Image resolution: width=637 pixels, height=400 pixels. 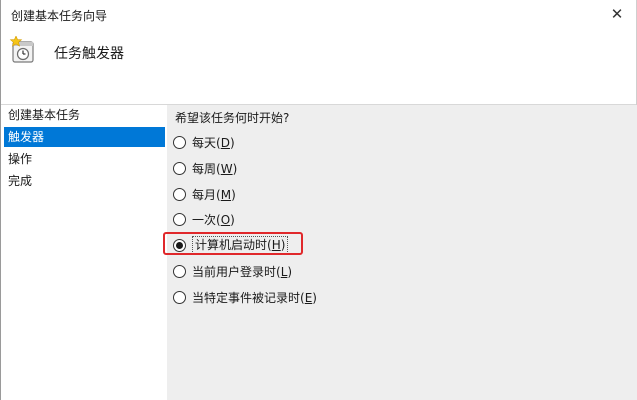 I want to click on title-bar: 创建基本任务向导 ✕, so click(x=318, y=15).